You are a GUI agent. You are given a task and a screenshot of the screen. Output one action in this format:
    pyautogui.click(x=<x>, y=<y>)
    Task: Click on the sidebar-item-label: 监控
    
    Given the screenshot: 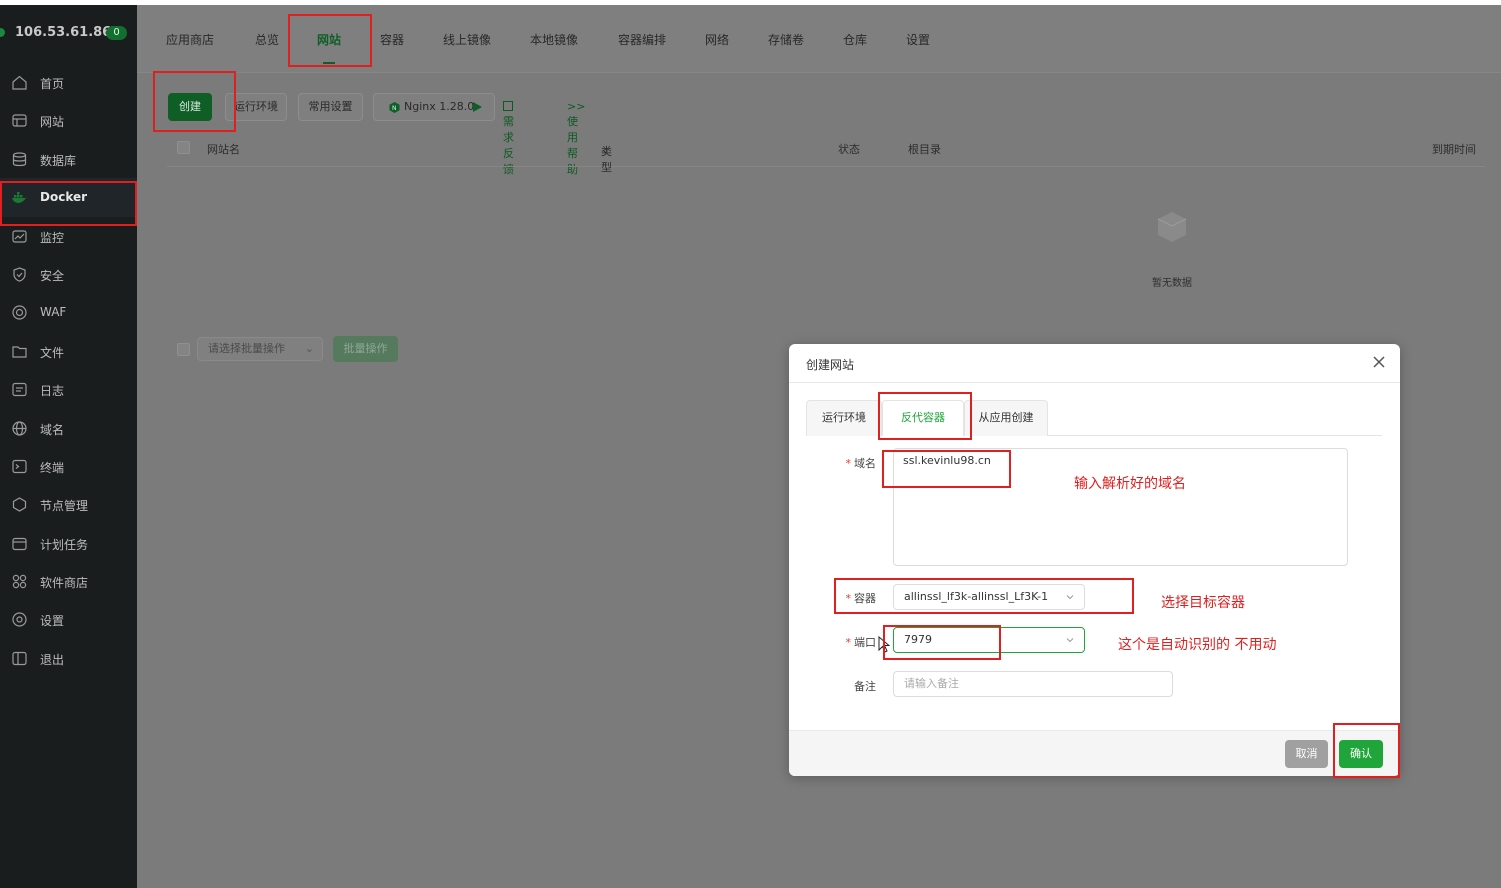 What is the action you would take?
    pyautogui.click(x=52, y=237)
    